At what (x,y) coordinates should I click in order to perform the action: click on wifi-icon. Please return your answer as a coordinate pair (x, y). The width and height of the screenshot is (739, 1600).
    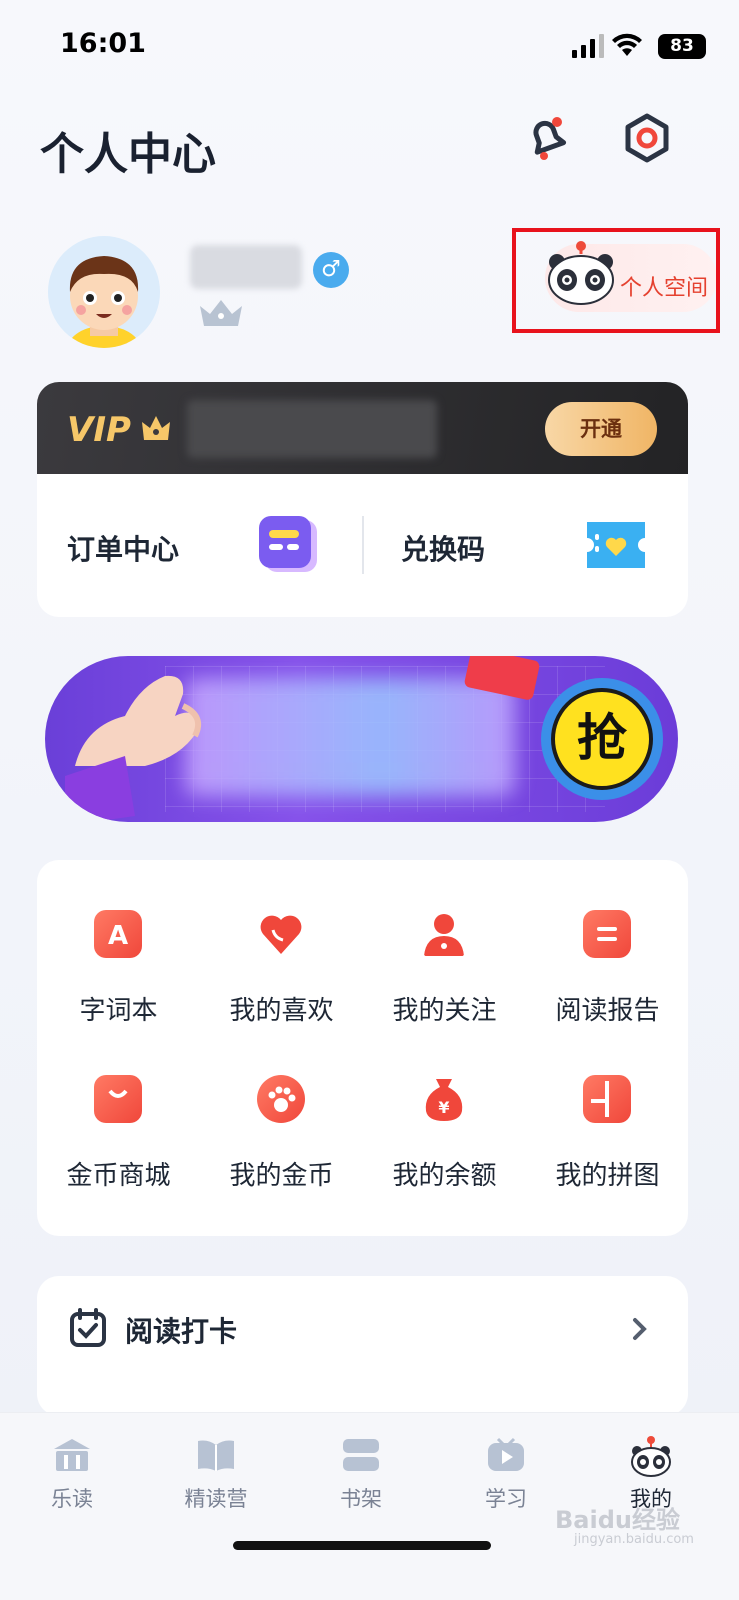
    Looking at the image, I should click on (627, 44).